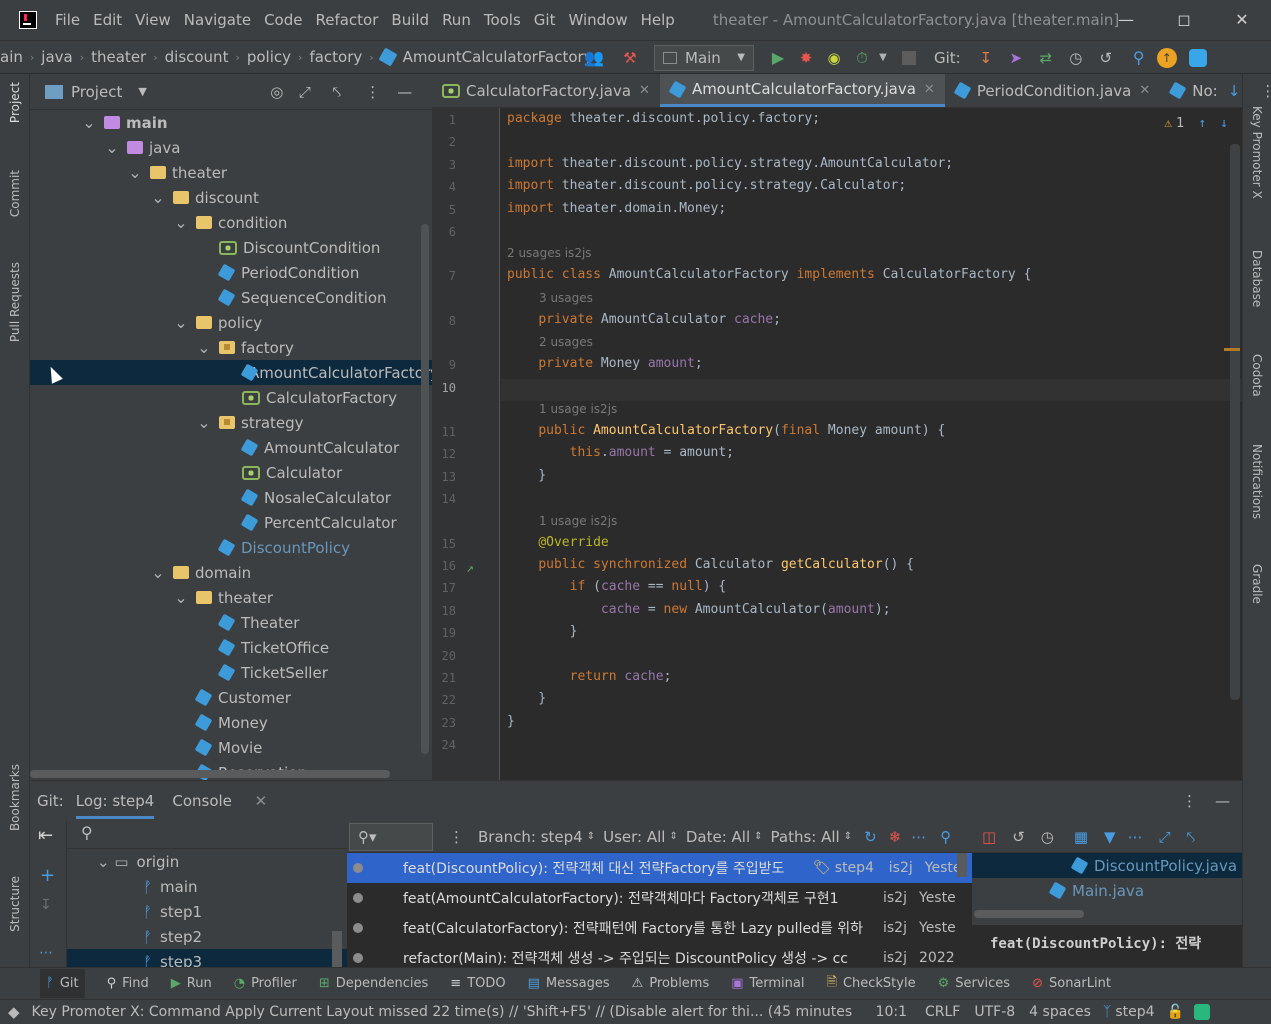 The height and width of the screenshot is (1024, 1271). What do you see at coordinates (806, 58) in the screenshot?
I see `debug-icon: ✸` at bounding box center [806, 58].